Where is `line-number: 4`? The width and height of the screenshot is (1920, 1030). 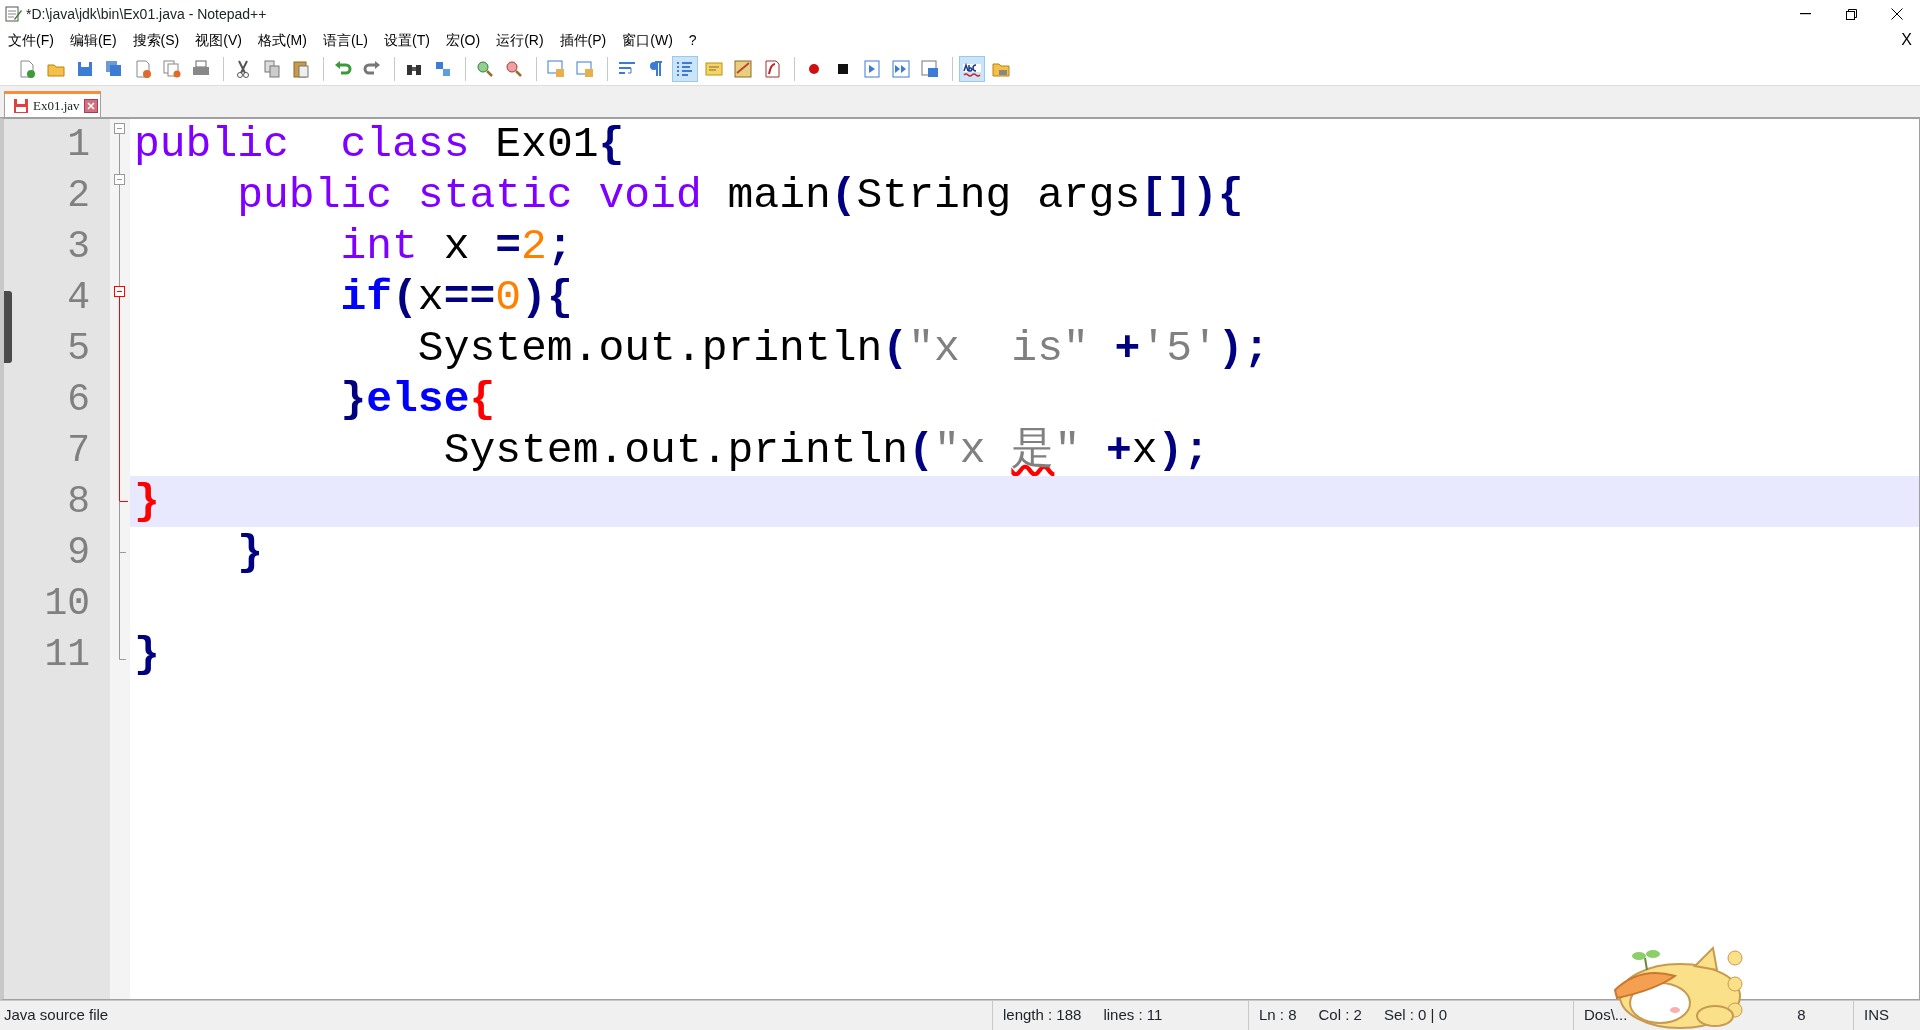 line-number: 4 is located at coordinates (57, 297).